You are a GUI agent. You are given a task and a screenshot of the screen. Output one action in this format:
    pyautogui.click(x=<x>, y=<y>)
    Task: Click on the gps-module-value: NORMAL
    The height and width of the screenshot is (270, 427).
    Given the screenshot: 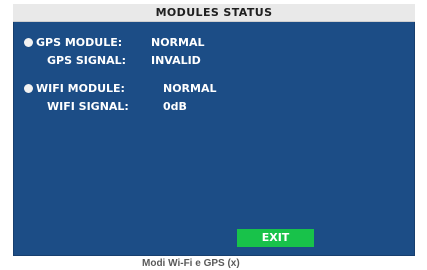 What is the action you would take?
    pyautogui.click(x=178, y=42)
    